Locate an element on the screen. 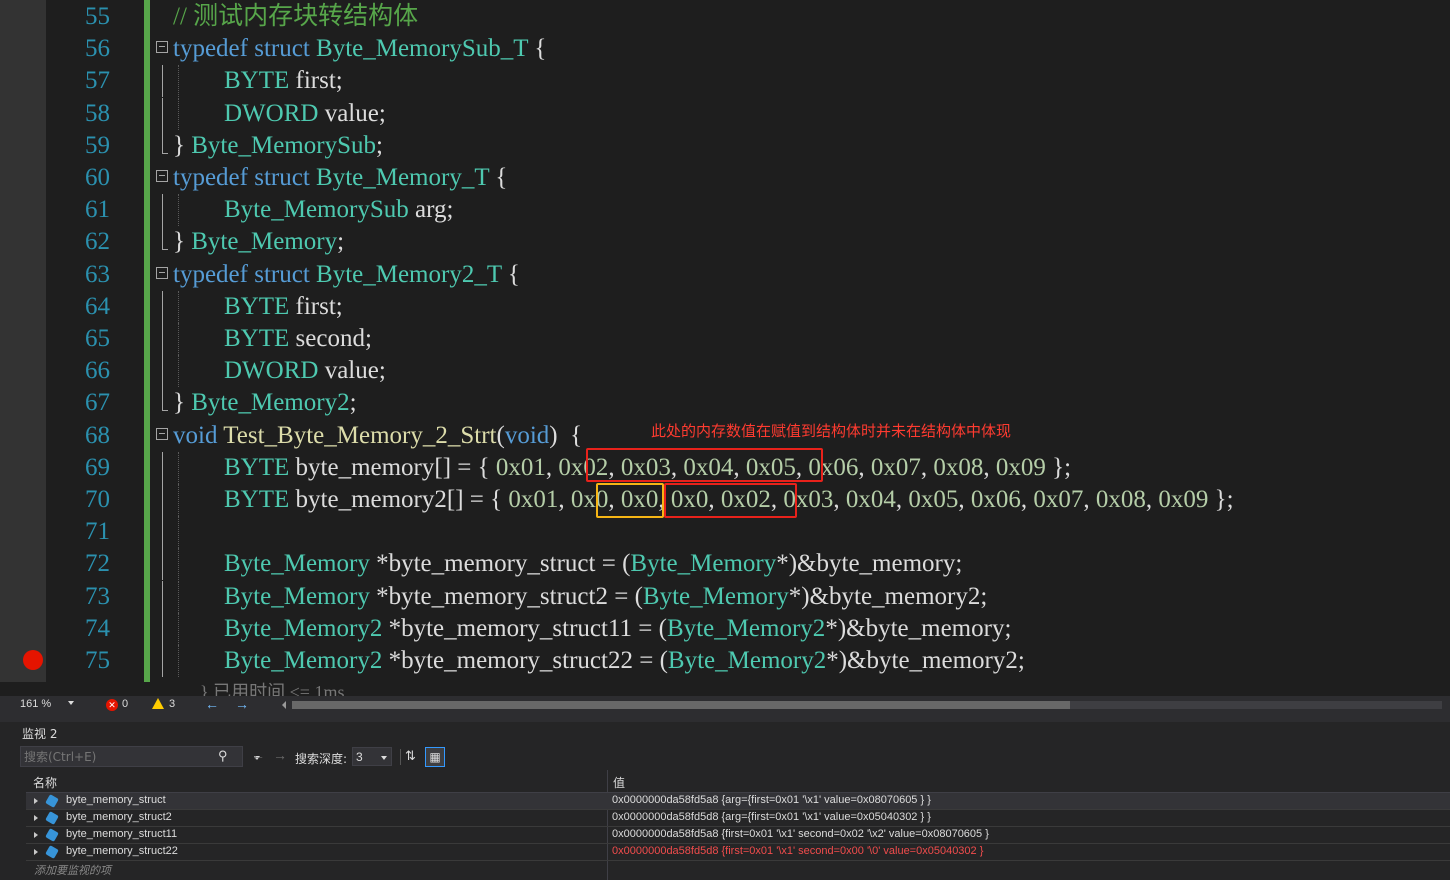 Image resolution: width=1450 pixels, height=880 pixels. code-token: { is located at coordinates (498, 177).